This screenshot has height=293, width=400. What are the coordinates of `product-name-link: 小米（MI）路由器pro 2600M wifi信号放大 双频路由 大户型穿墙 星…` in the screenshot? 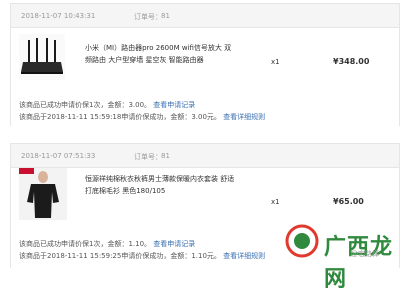 It's located at (160, 54).